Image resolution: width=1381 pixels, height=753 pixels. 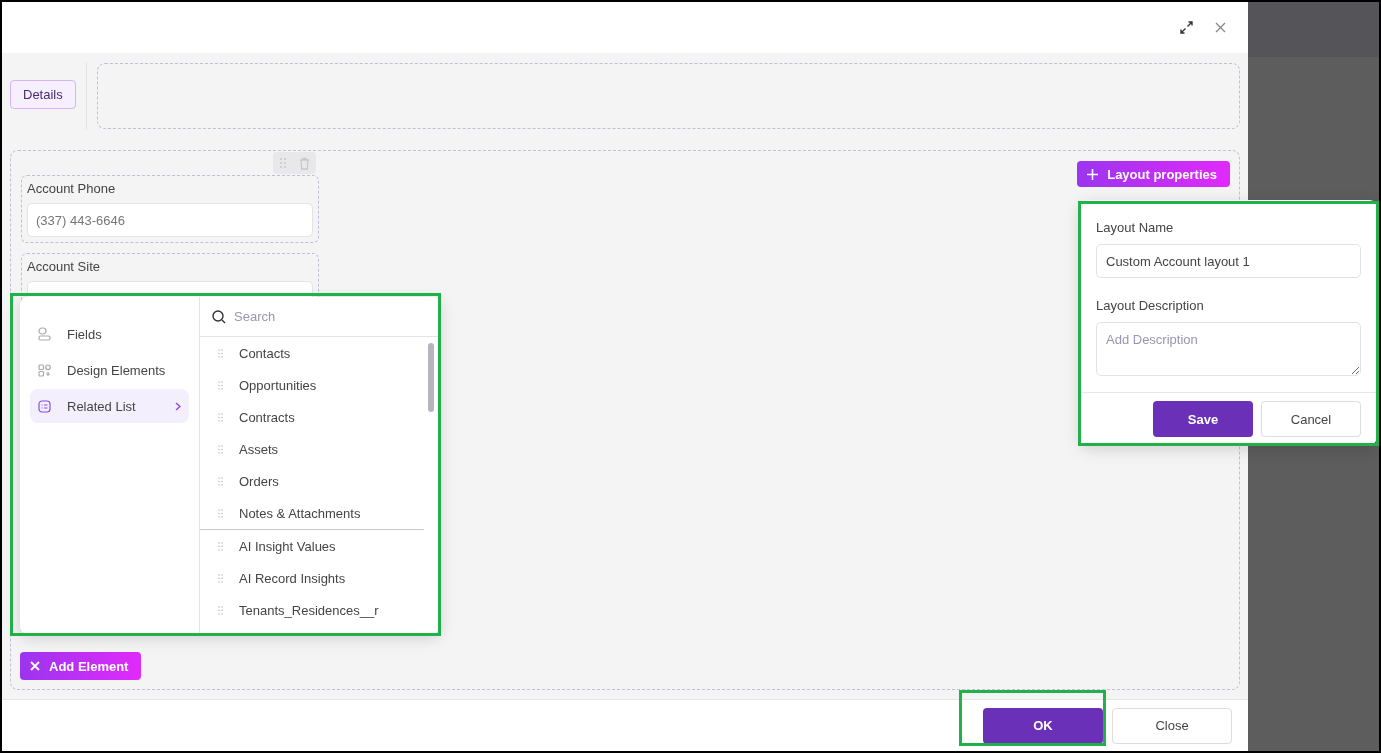 I want to click on expand-icon, so click(x=1186, y=27).